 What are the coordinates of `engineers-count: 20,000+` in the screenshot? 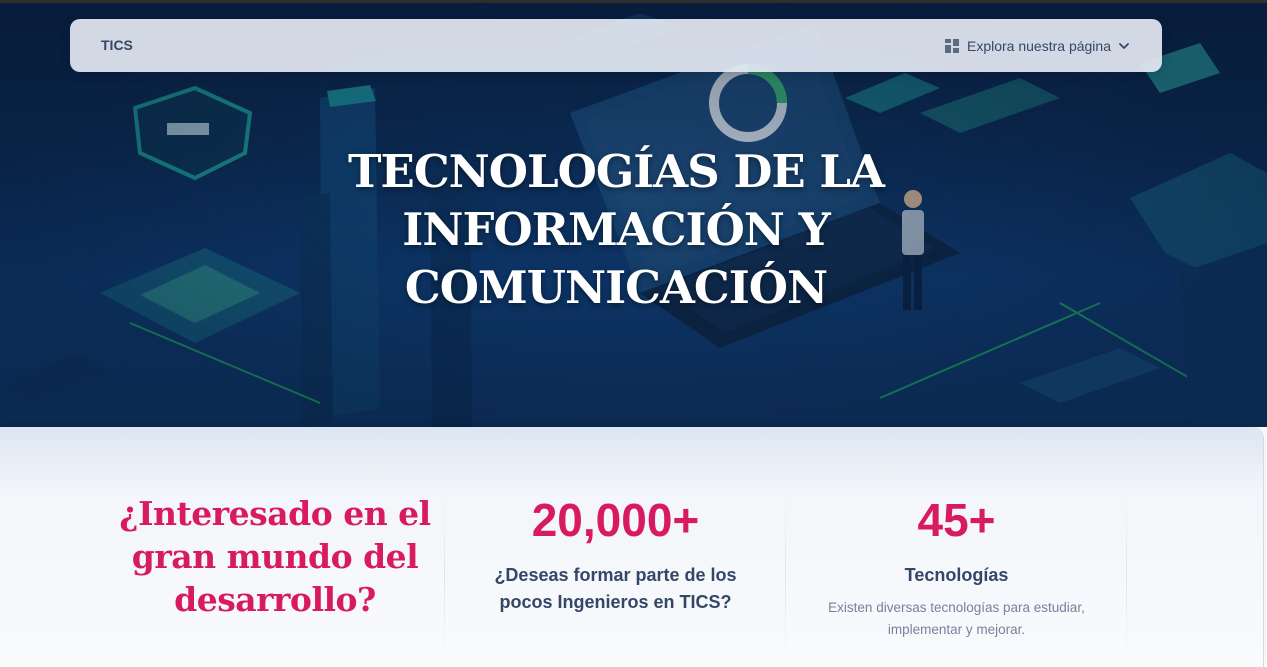 It's located at (615, 520).